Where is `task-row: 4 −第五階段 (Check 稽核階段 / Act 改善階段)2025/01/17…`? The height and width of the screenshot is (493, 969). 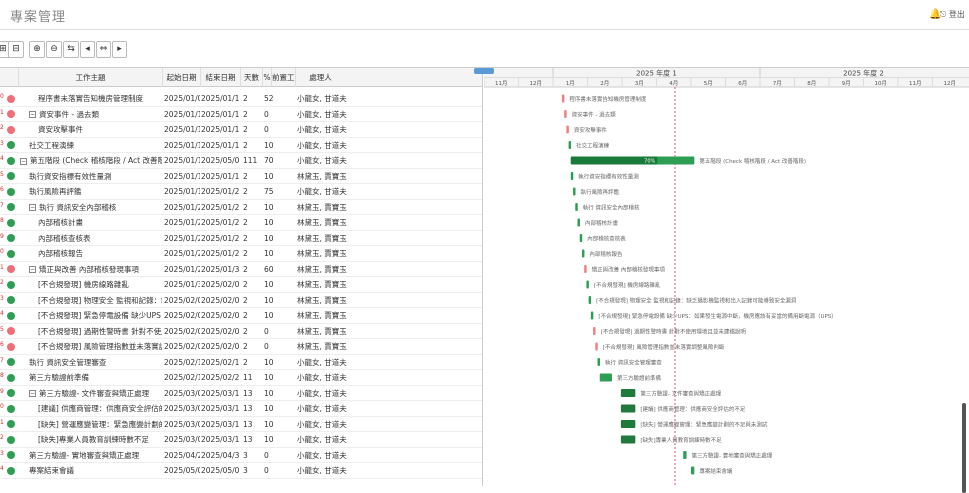
task-row: 4 −第五階段 (Check 稽核階段 / Act 改善階段)2025/01/17… is located at coordinates (241, 161).